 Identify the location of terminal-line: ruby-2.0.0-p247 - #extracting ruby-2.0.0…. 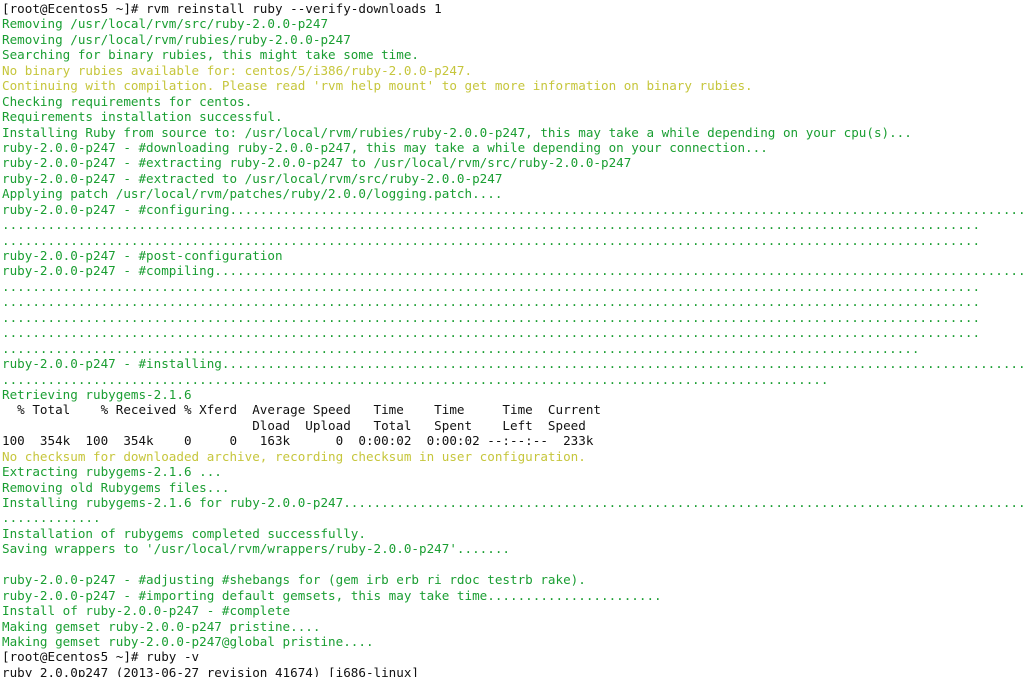
(317, 163).